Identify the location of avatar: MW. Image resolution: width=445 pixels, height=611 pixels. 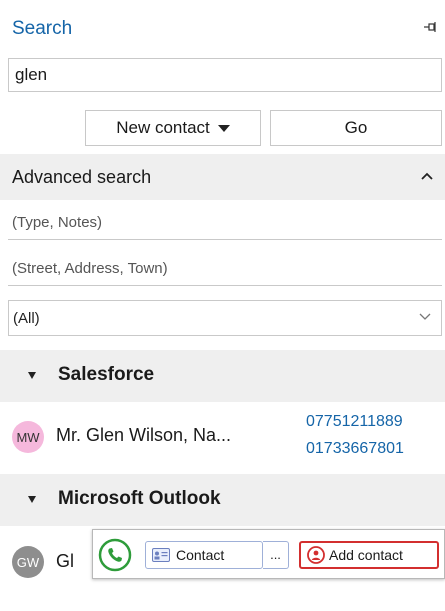
(28, 437).